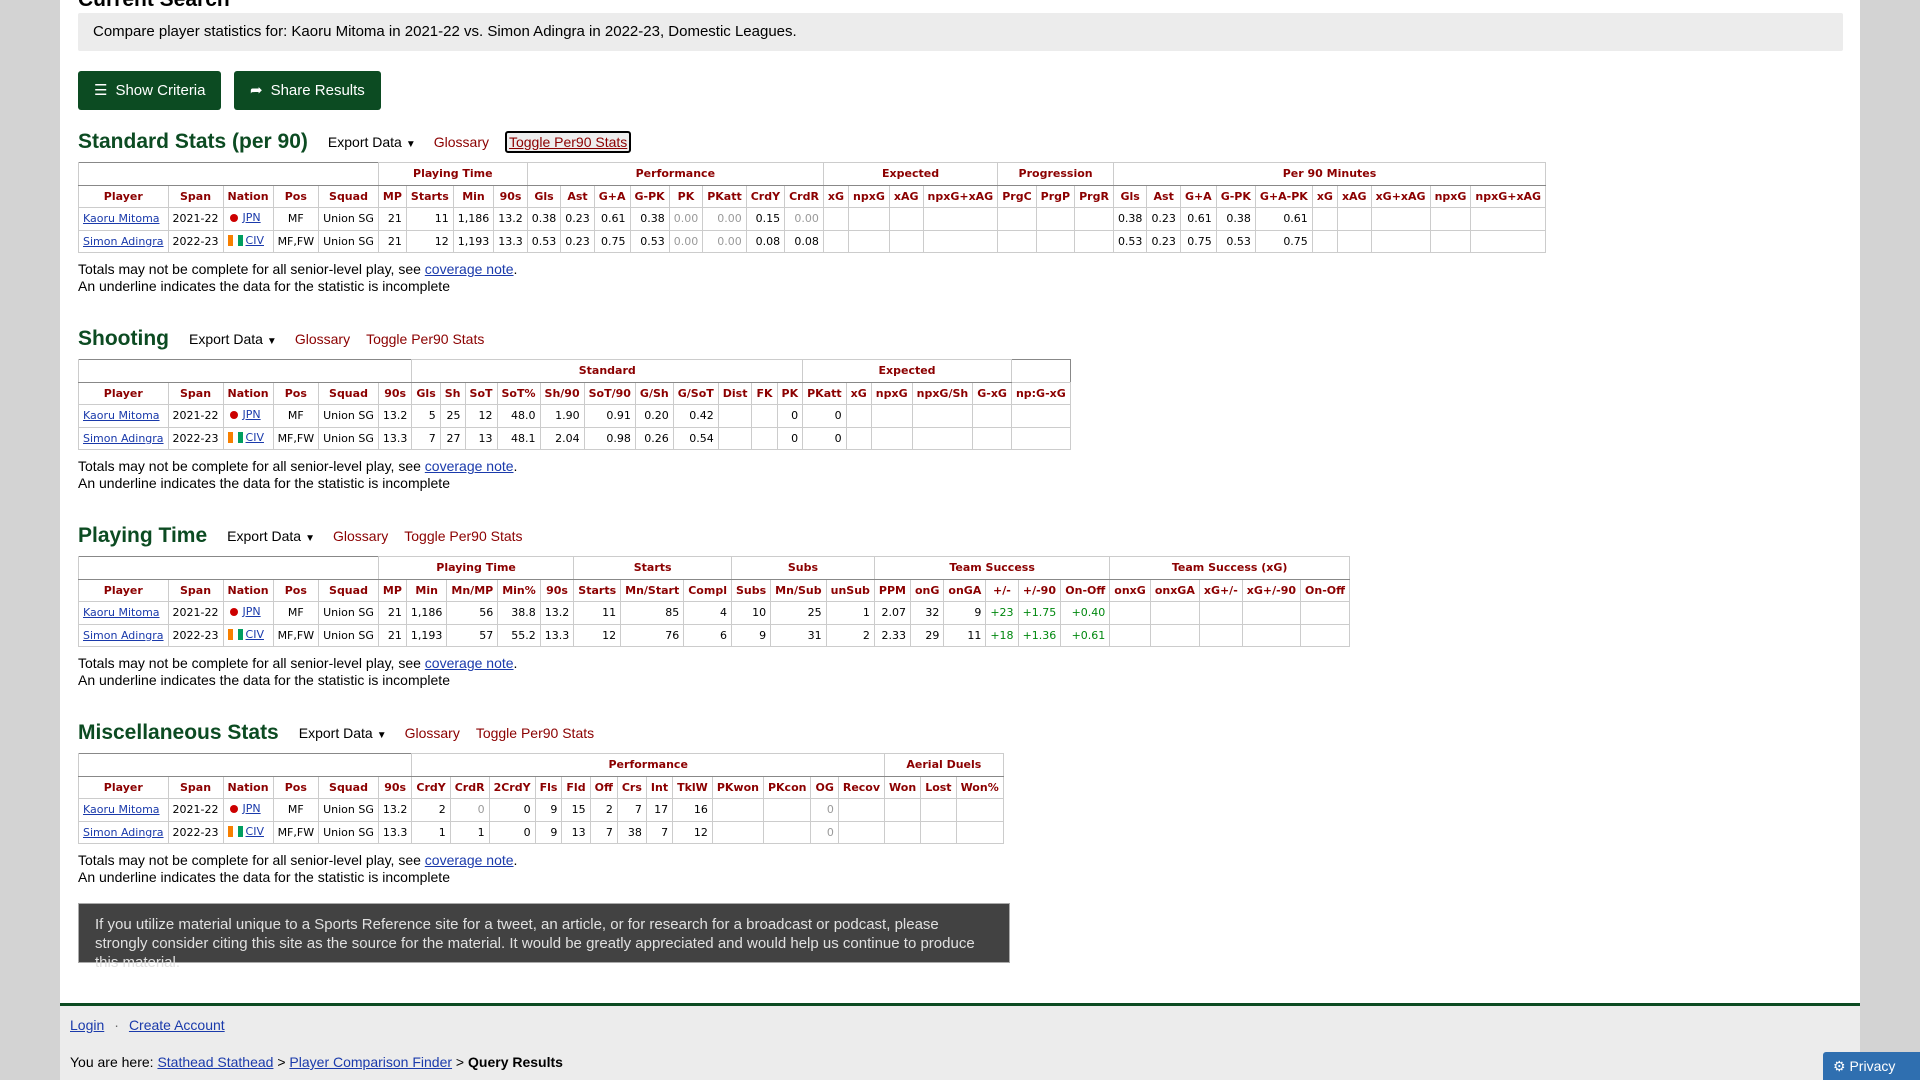  Describe the element at coordinates (631, 787) in the screenshot. I see `column-header: Crs` at that location.